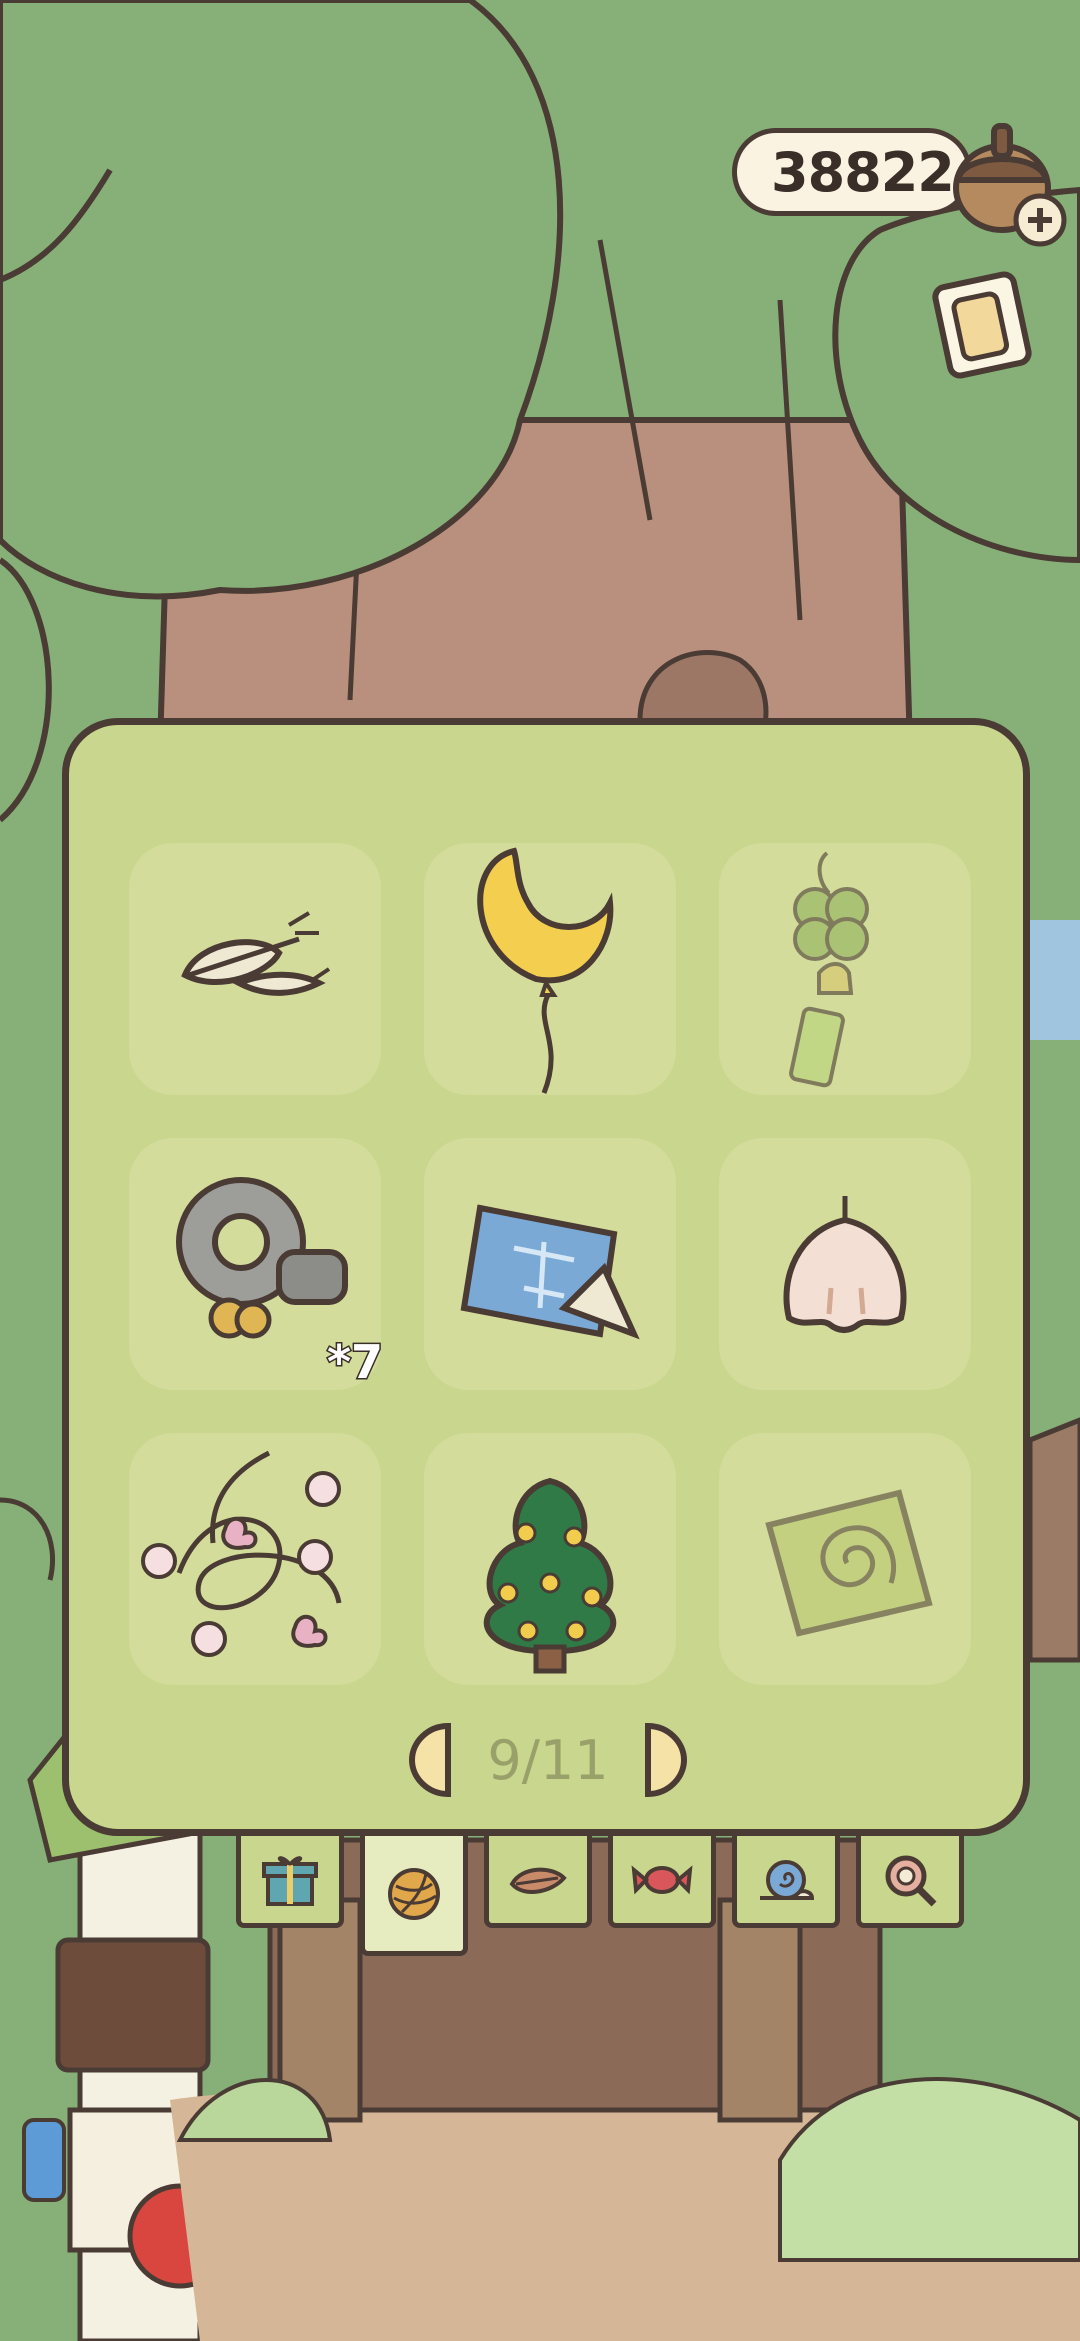 The height and width of the screenshot is (2341, 1080). I want to click on item-slot-flower-vine, so click(255, 1559).